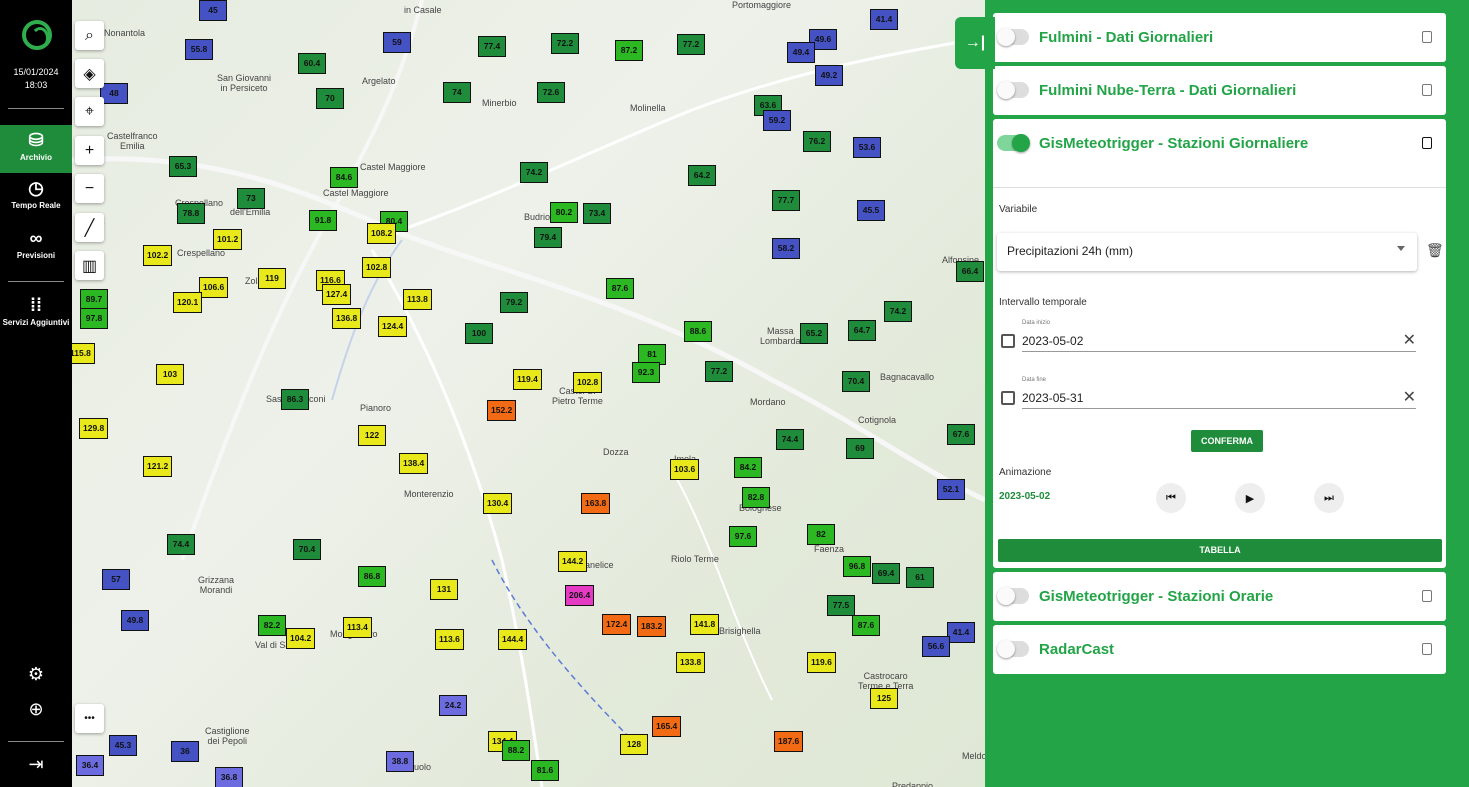 This screenshot has height=787, width=1469. What do you see at coordinates (588, 382) in the screenshot?
I see `station-marker: 102.8` at bounding box center [588, 382].